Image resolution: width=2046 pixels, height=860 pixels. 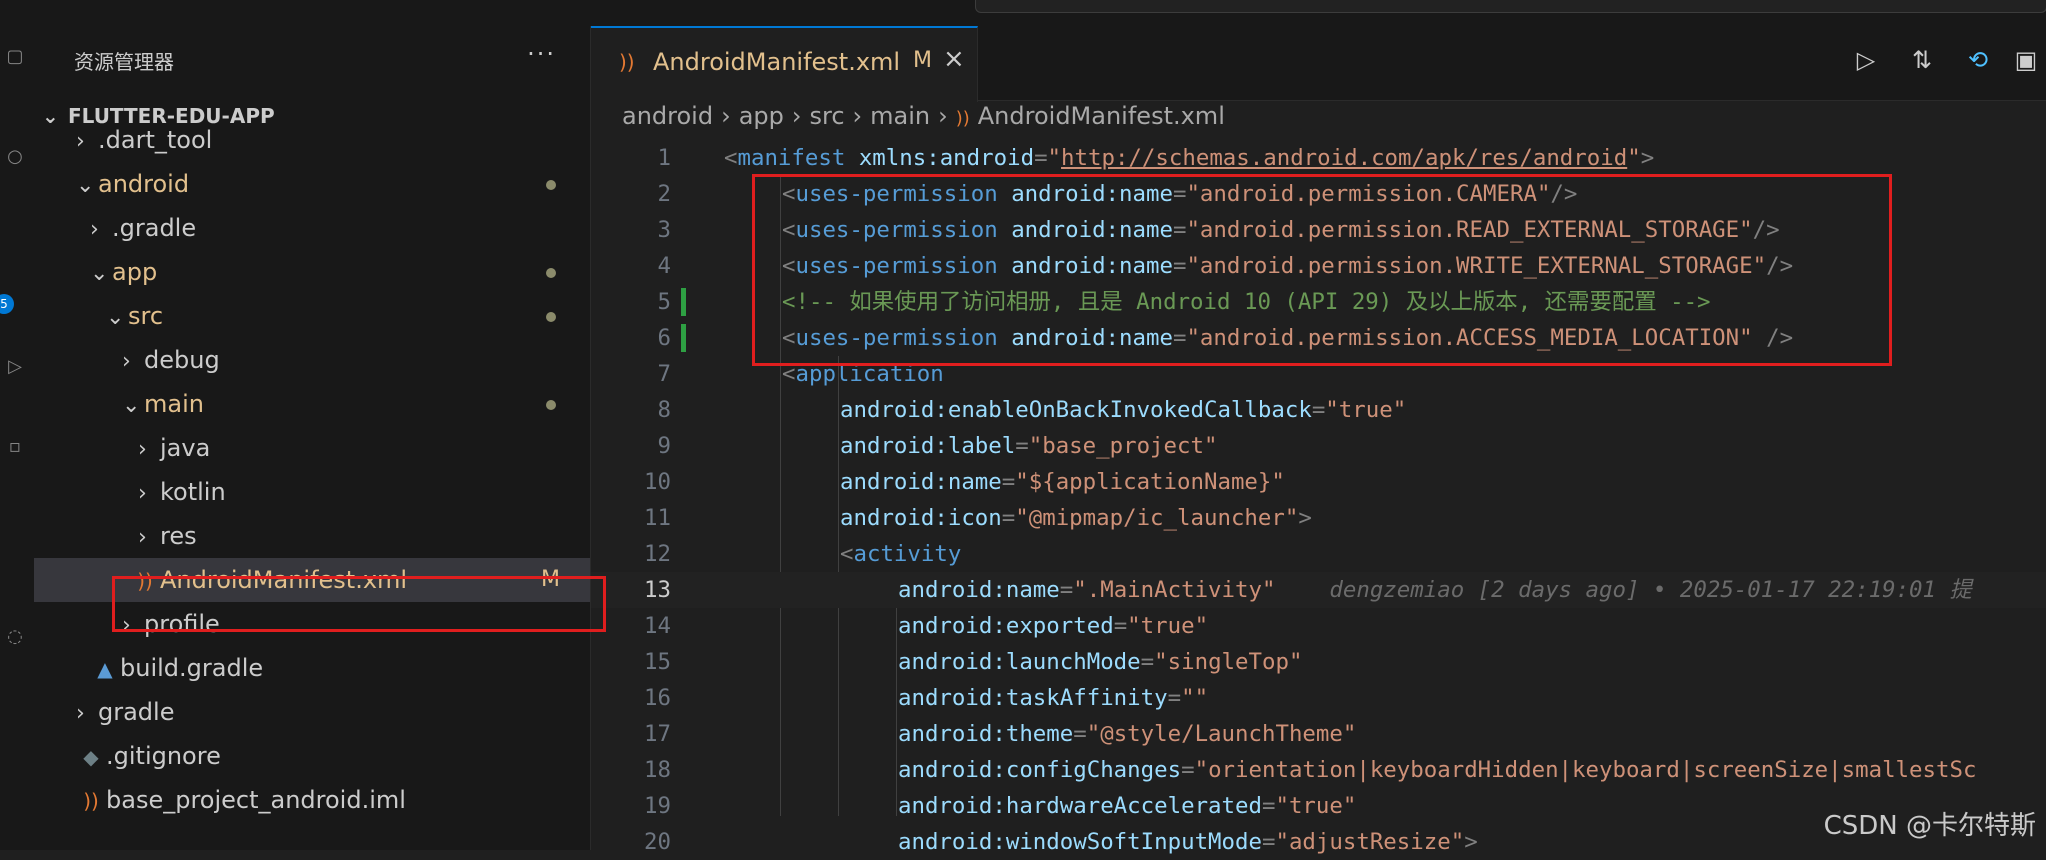 I want to click on modified-indicator: M, so click(x=550, y=579).